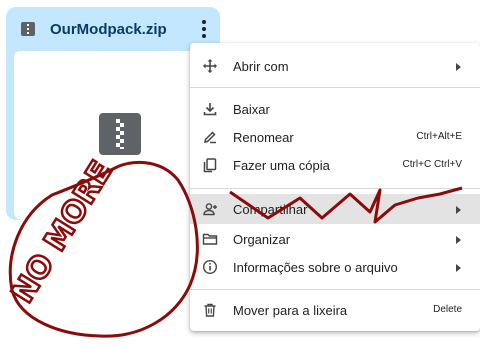 This screenshot has width=480, height=347. I want to click on menu-item-rename: Renomear Ctrl+Alt+E, so click(335, 137).